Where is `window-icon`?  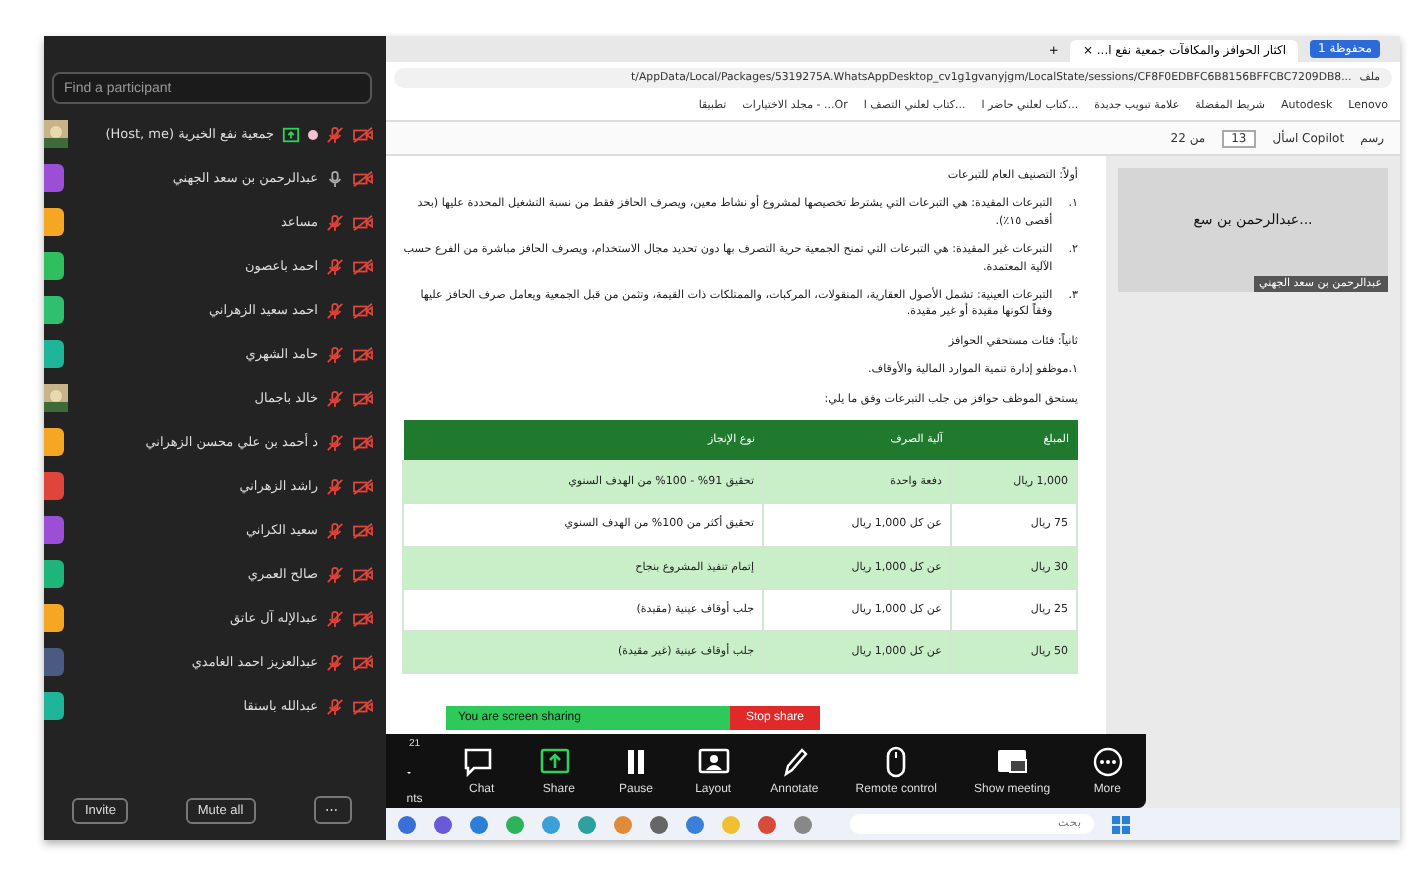 window-icon is located at coordinates (1012, 762).